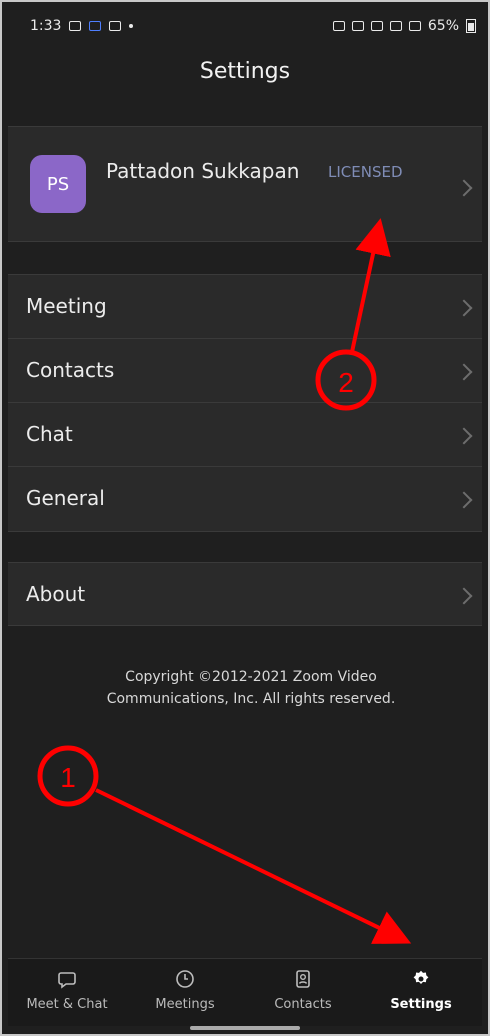 Image resolution: width=490 pixels, height=1036 pixels. What do you see at coordinates (131, 26) in the screenshot?
I see `more-notifications-icon` at bounding box center [131, 26].